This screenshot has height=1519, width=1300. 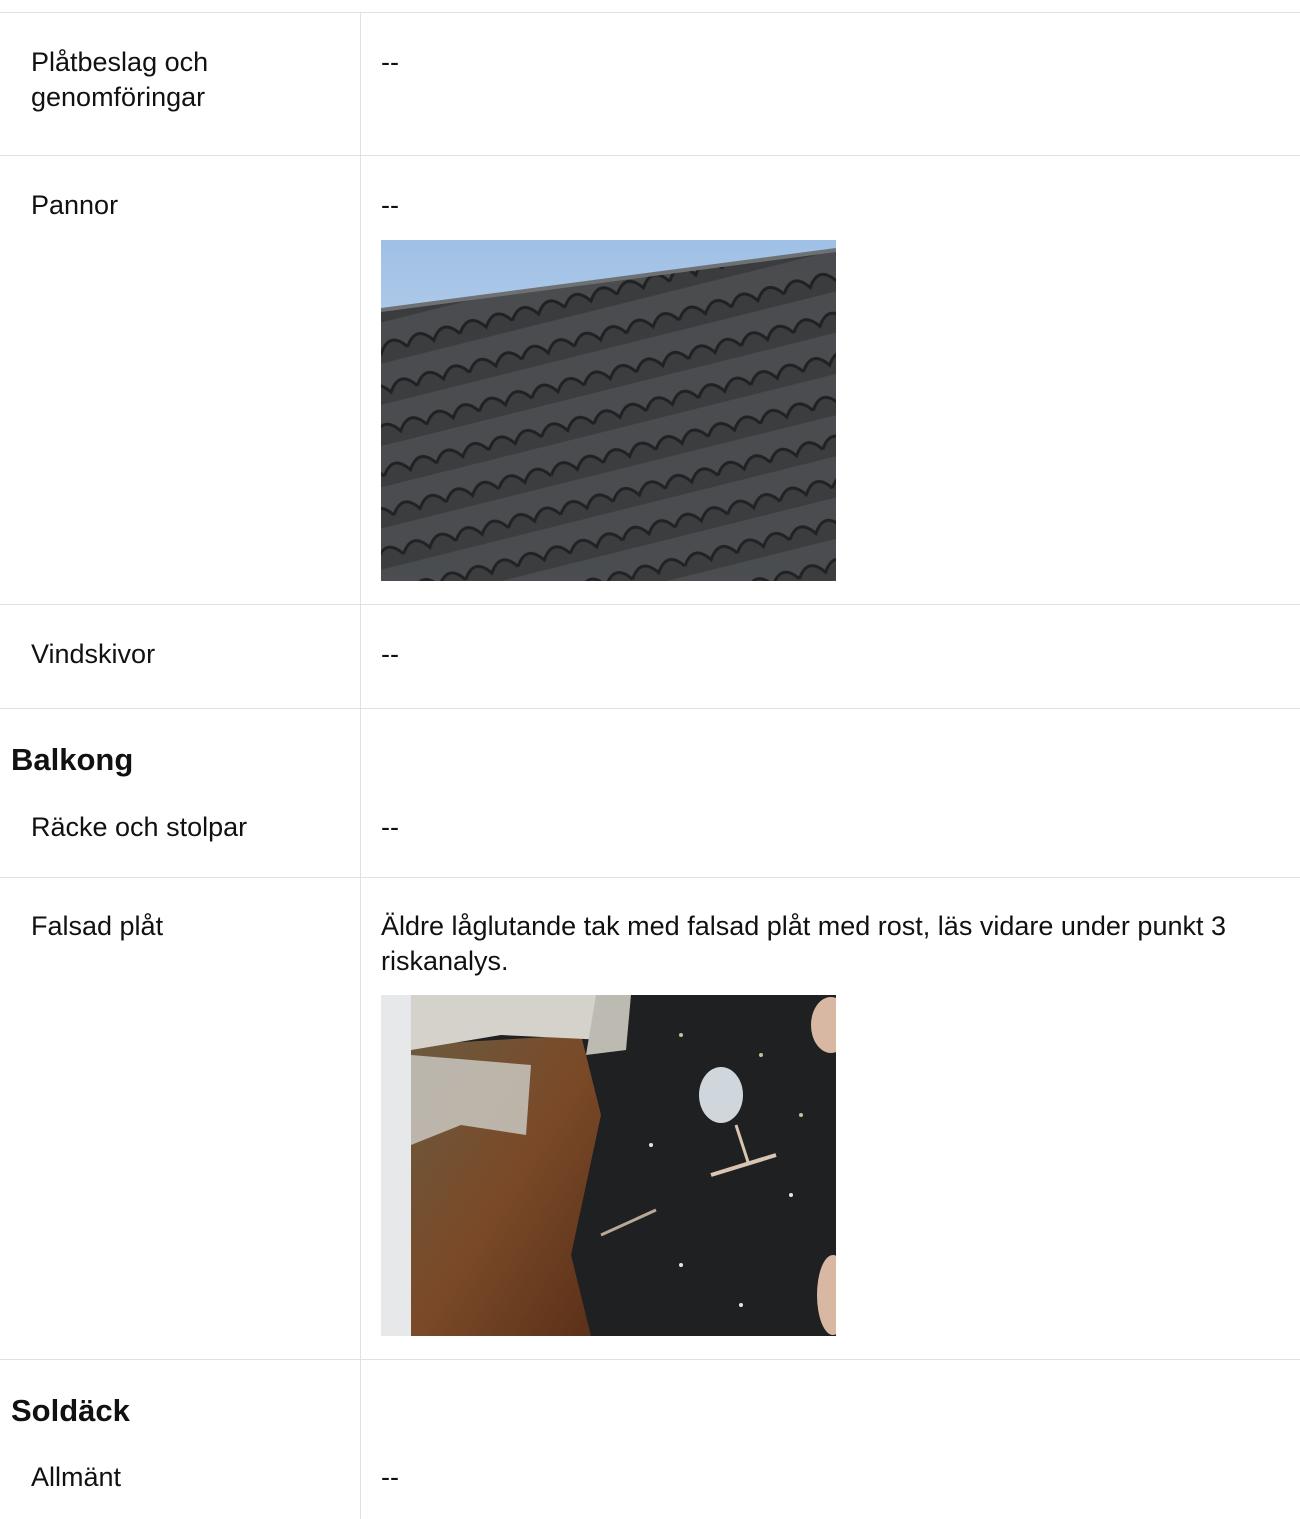 What do you see at coordinates (97, 926) in the screenshot?
I see `row-label-falsad-plat: Falsad plåt` at bounding box center [97, 926].